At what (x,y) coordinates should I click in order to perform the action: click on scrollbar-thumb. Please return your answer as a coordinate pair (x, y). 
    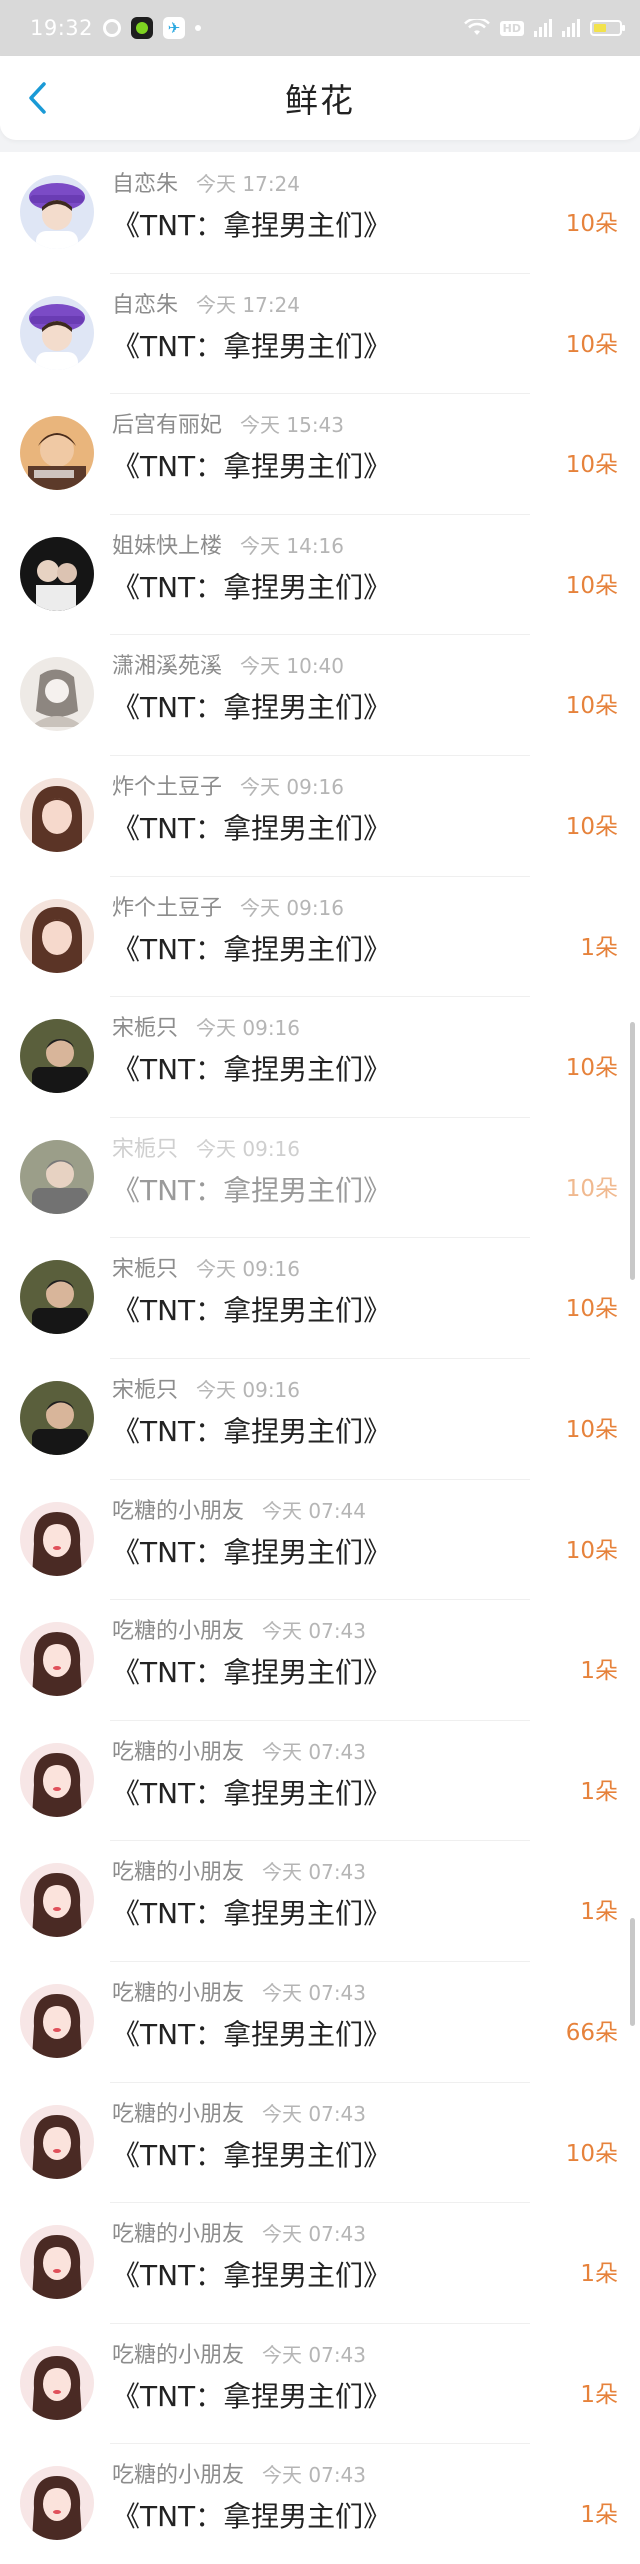
    Looking at the image, I should click on (632, 1151).